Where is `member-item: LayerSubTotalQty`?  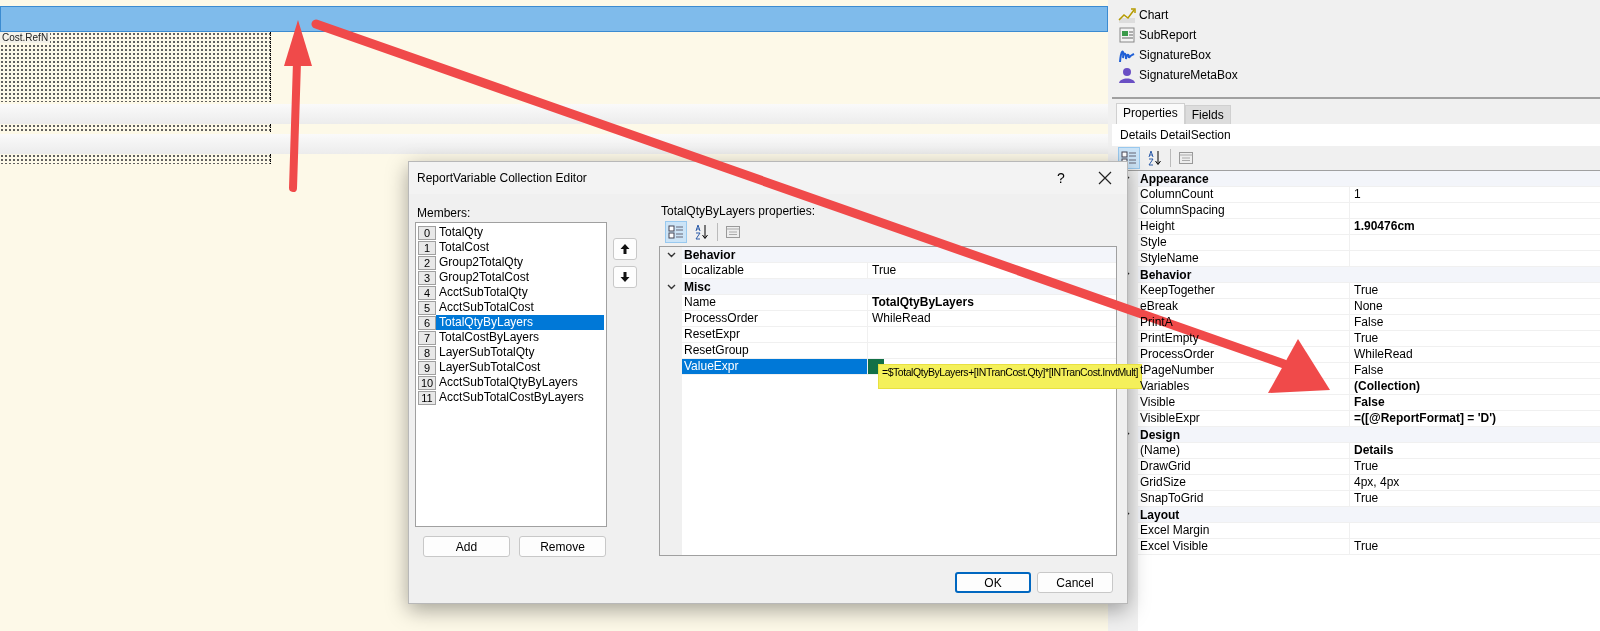 member-item: LayerSubTotalQty is located at coordinates (520, 352).